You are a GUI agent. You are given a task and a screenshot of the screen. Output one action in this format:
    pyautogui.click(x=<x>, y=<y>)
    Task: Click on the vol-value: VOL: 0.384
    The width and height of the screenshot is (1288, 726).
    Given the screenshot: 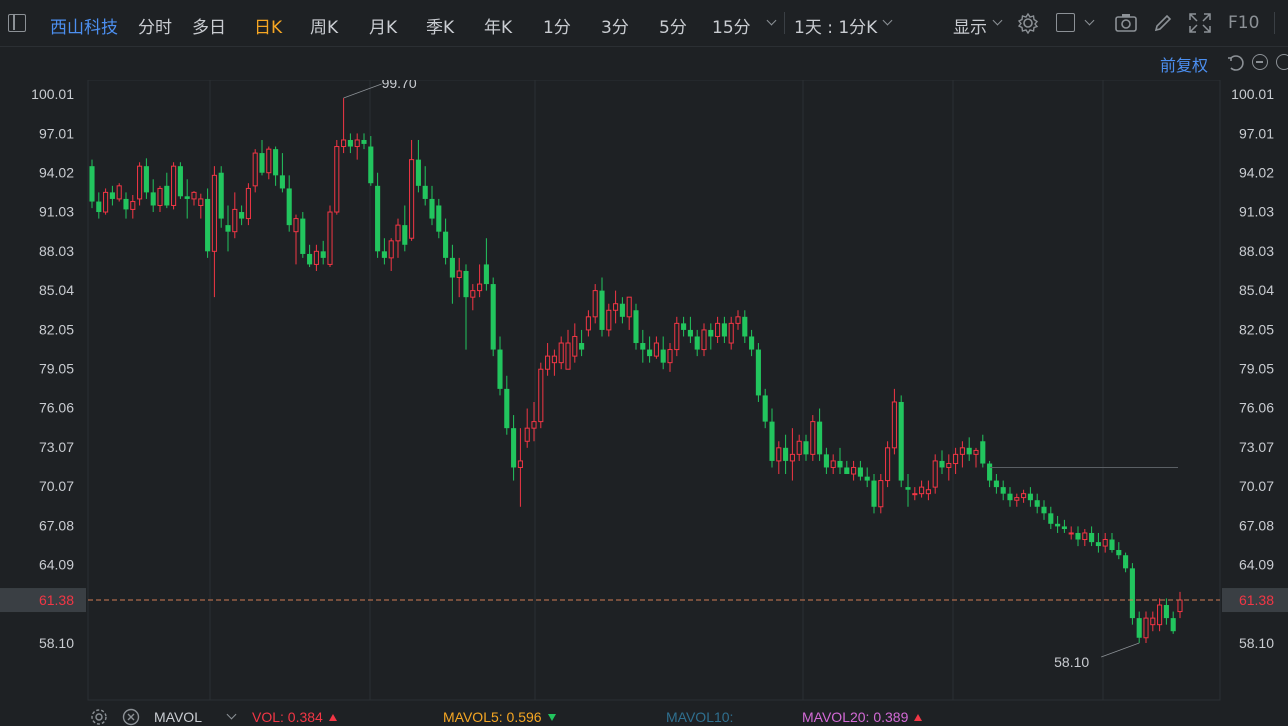 What is the action you would take?
    pyautogui.click(x=294, y=717)
    